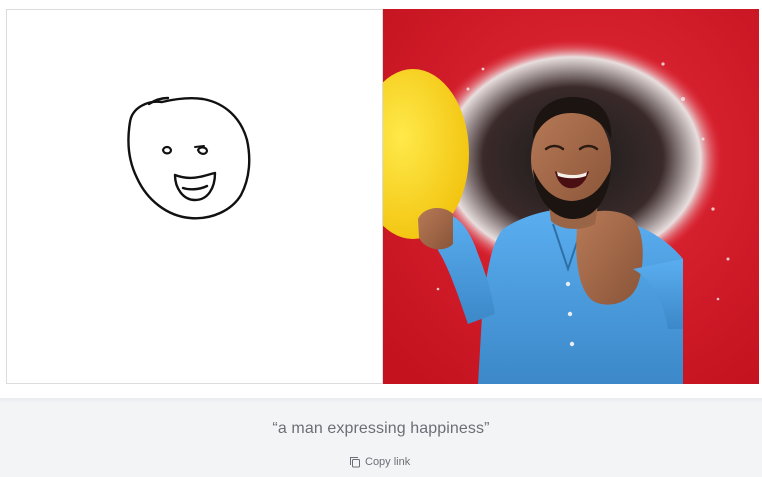  Describe the element at coordinates (388, 462) in the screenshot. I see `copy-link-label: Copy link` at that location.